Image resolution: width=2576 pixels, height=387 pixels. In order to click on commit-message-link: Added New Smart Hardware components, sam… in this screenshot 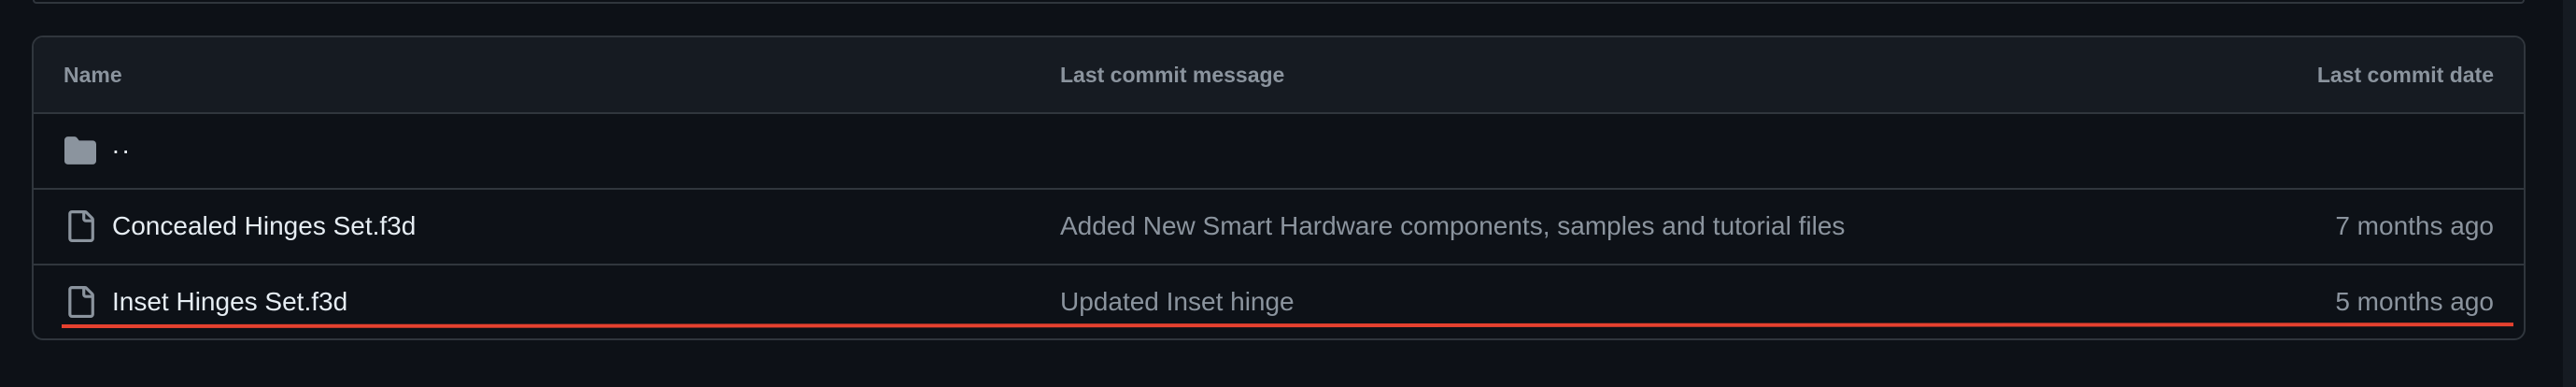, I will do `click(1452, 226)`.